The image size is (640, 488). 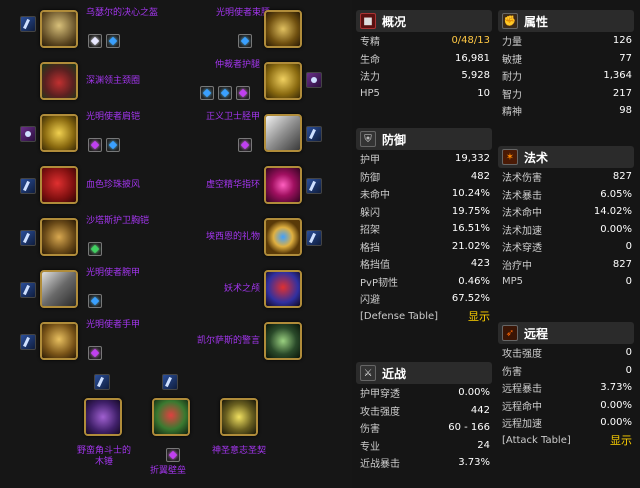 I want to click on attack-table-show-link: 显示, so click(x=621, y=440).